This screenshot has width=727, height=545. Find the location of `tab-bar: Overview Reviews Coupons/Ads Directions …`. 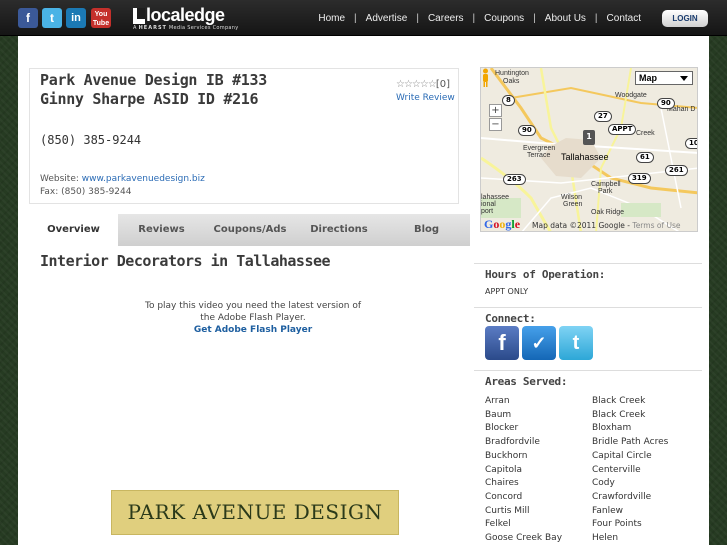

tab-bar: Overview Reviews Coupons/Ads Directions … is located at coordinates (249, 230).